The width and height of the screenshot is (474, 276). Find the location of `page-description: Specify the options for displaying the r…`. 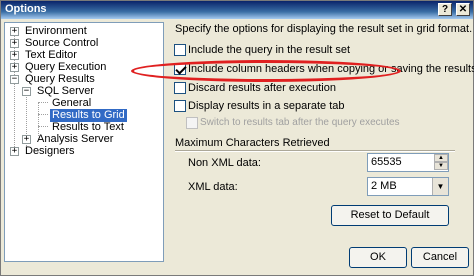

page-description: Specify the options for displaying the r… is located at coordinates (324, 29).